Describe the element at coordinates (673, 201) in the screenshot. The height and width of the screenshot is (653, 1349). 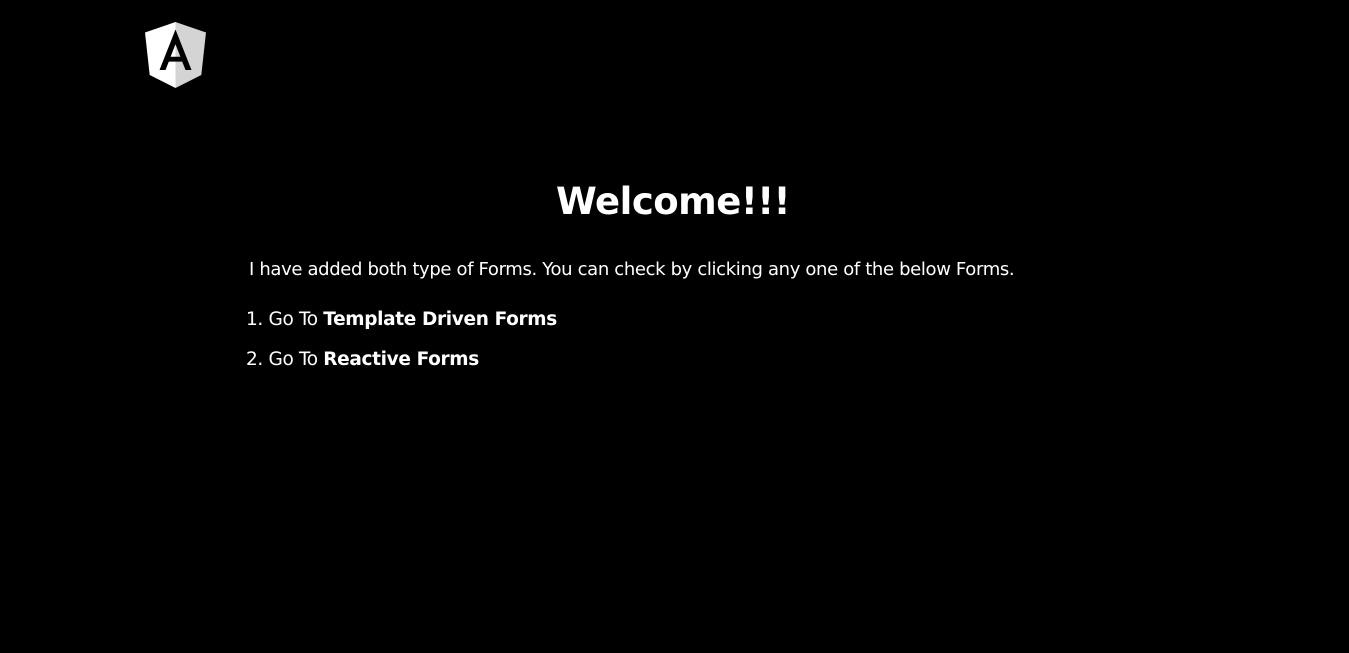
I see `page-title: Welcome!!!` at that location.